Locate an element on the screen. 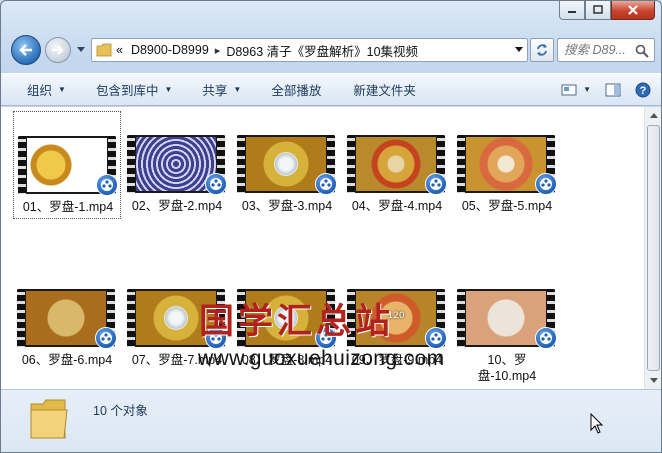 The width and height of the screenshot is (662, 453). watermark-title: 国学汇总站 is located at coordinates (297, 322).